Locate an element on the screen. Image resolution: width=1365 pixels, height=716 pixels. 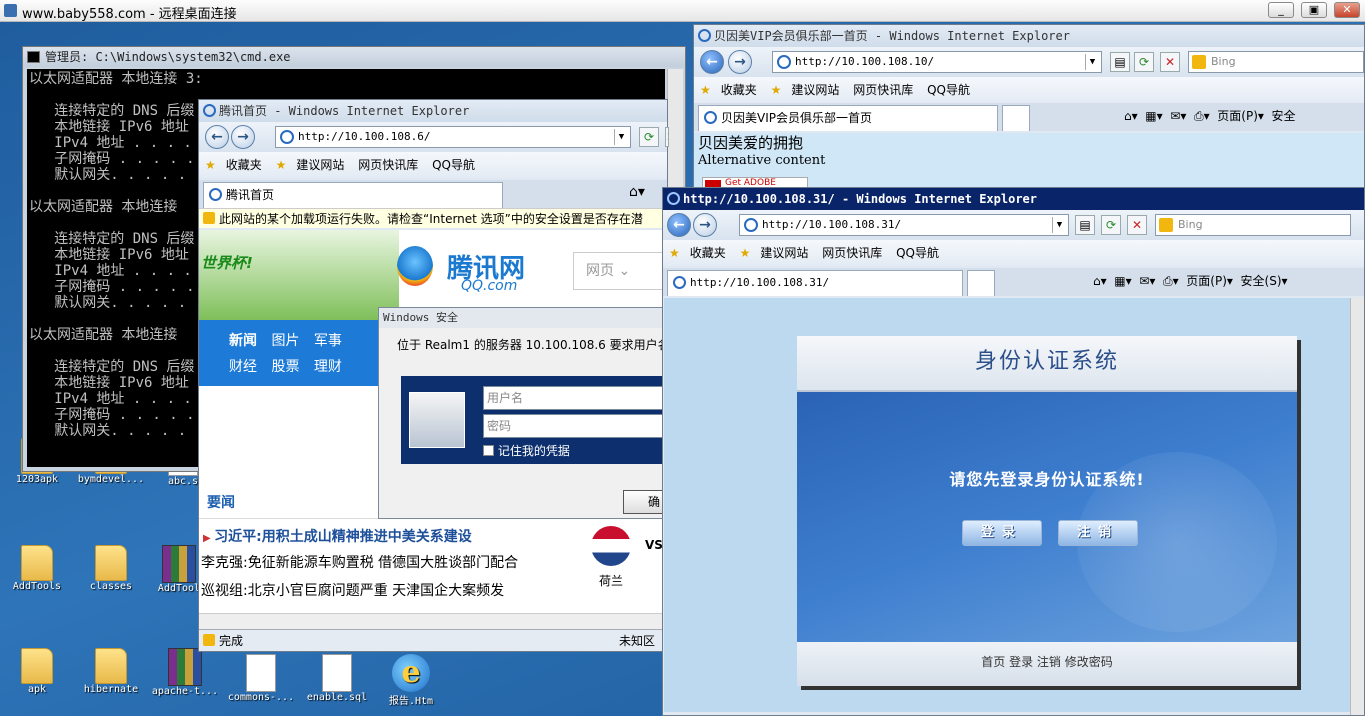
worldcup-banner: 世界杯! is located at coordinates (299, 275).